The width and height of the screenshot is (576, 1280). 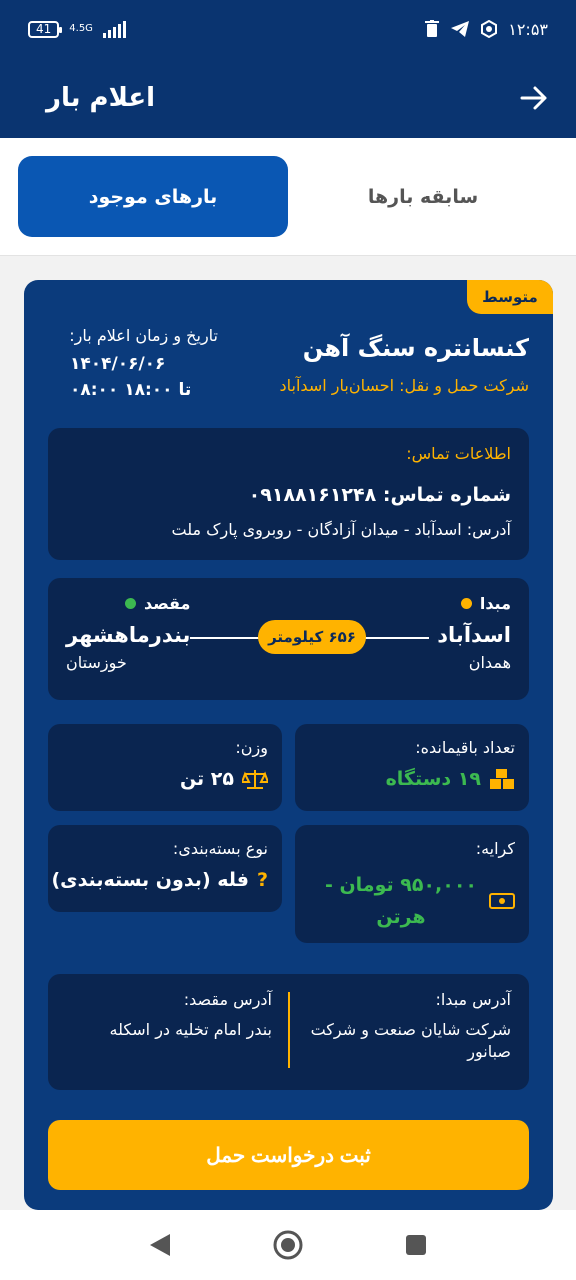 I want to click on route-destination: مقصد بندرماهشهر خوزستان, so click(x=128, y=633).